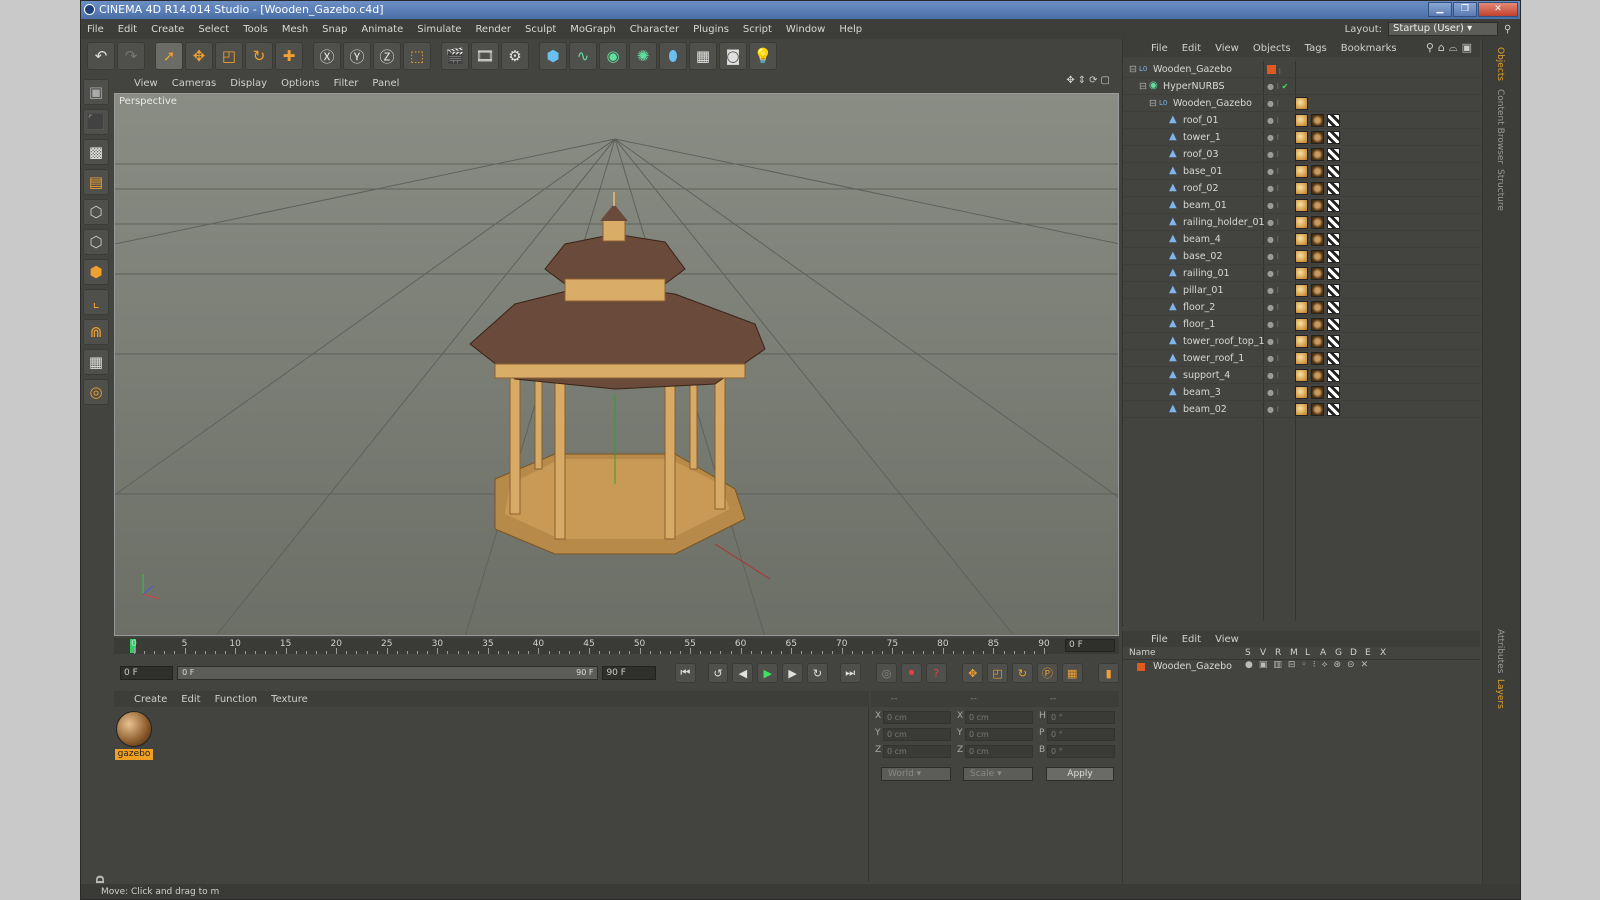 This screenshot has width=1600, height=900. What do you see at coordinates (805, 29) in the screenshot?
I see `menu-window: Window` at bounding box center [805, 29].